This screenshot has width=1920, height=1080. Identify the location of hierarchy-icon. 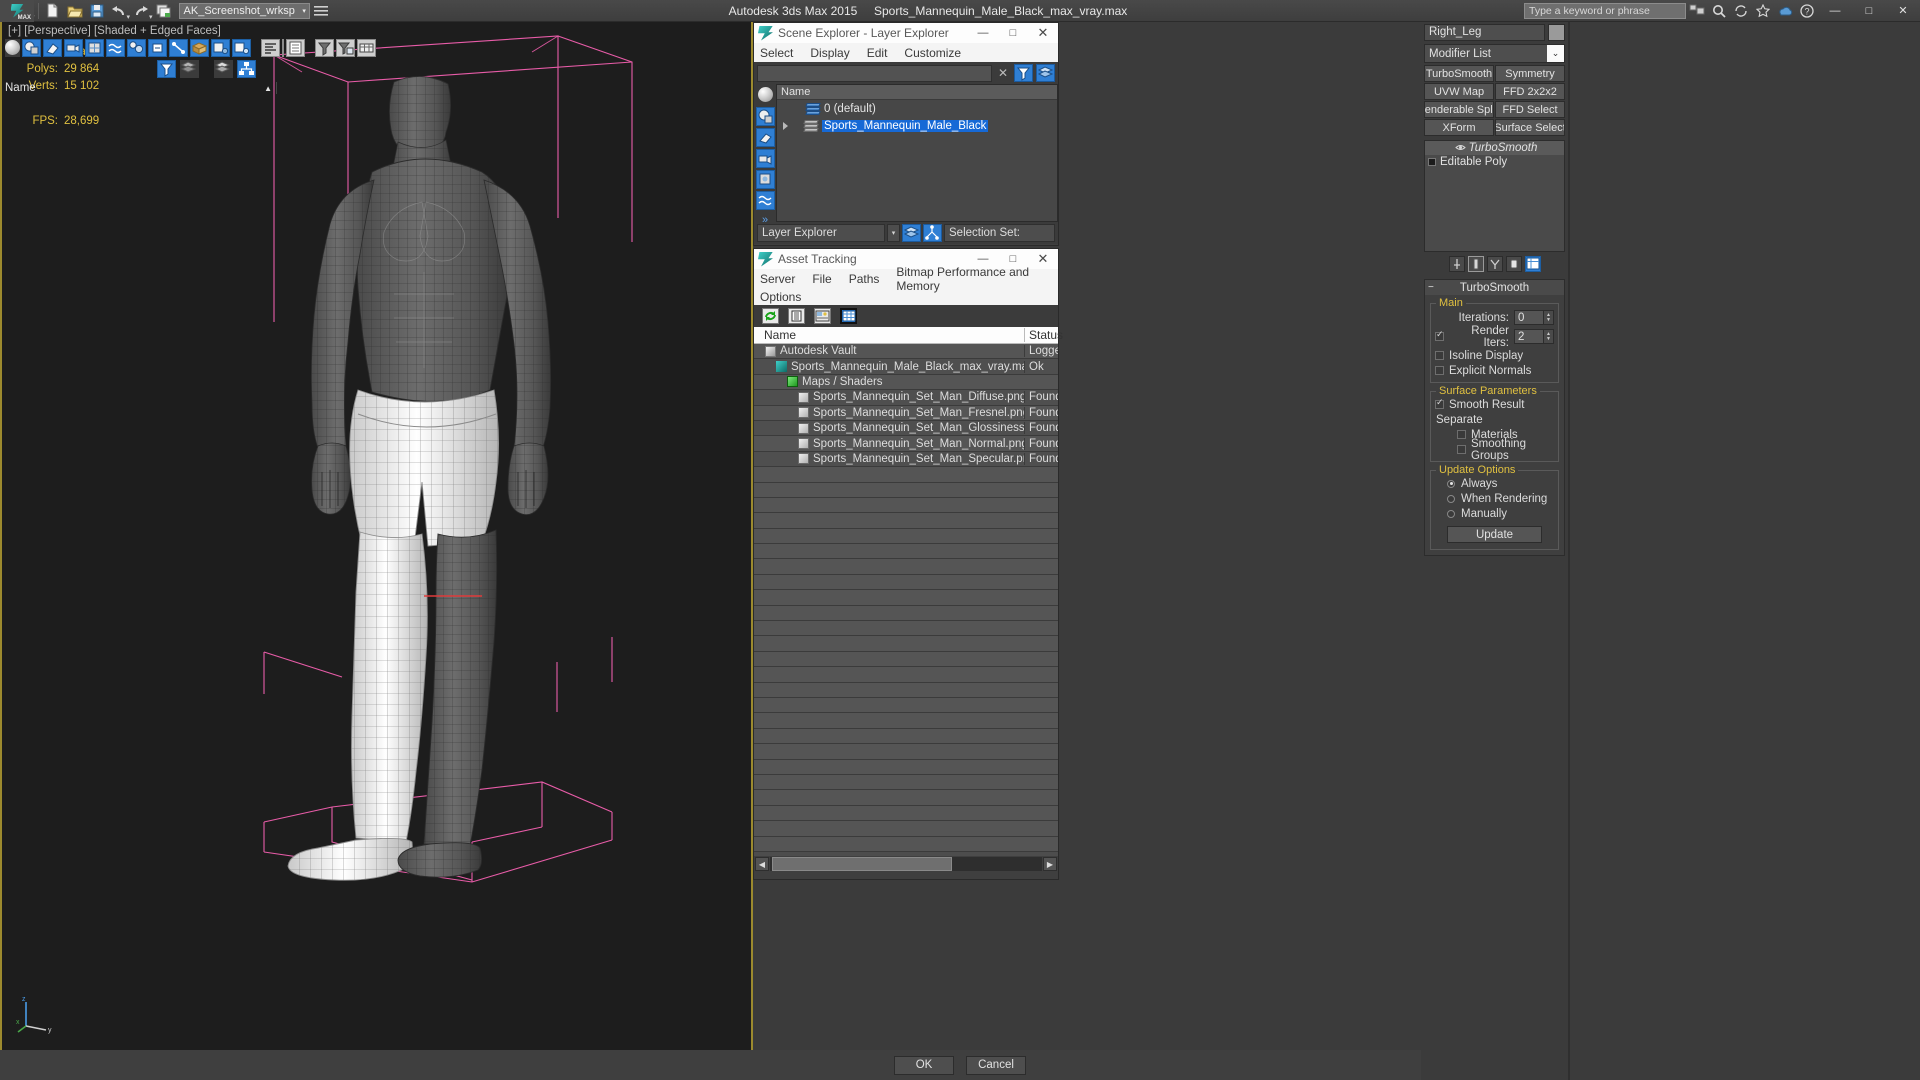
(246, 69).